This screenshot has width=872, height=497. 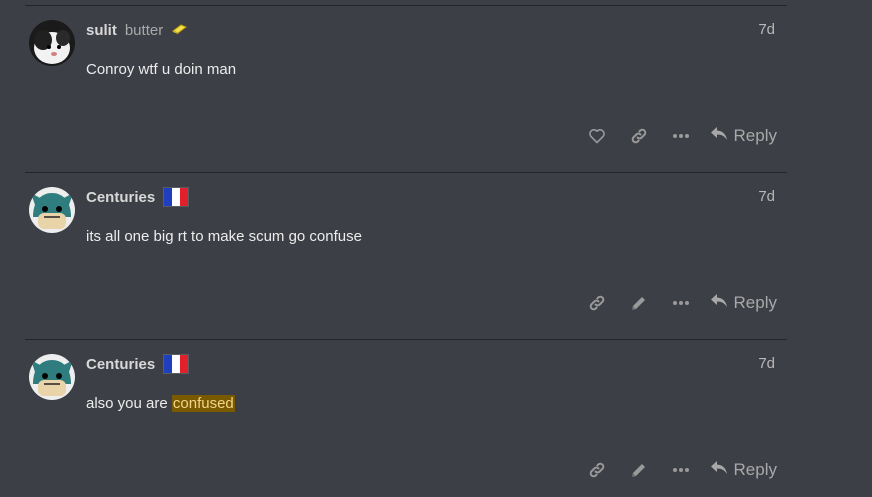 I want to click on butter-stick-icon, so click(x=179, y=30).